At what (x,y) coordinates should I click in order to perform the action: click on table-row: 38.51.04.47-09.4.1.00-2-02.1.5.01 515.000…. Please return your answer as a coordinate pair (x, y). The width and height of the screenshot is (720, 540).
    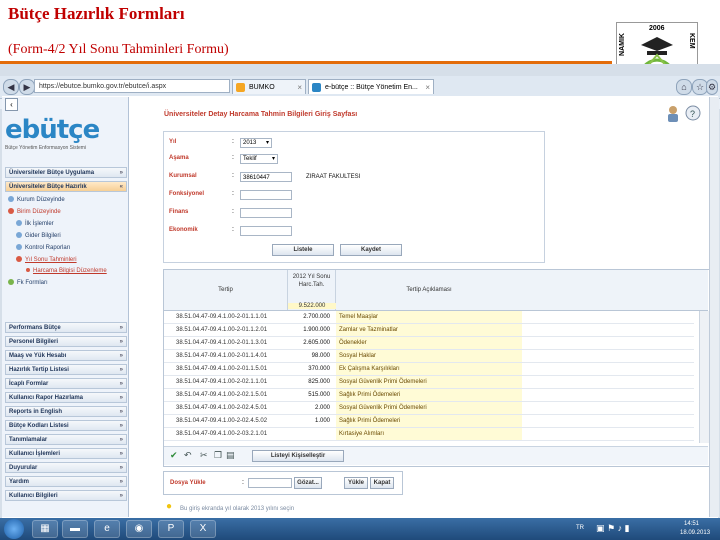
    Looking at the image, I should click on (429, 395).